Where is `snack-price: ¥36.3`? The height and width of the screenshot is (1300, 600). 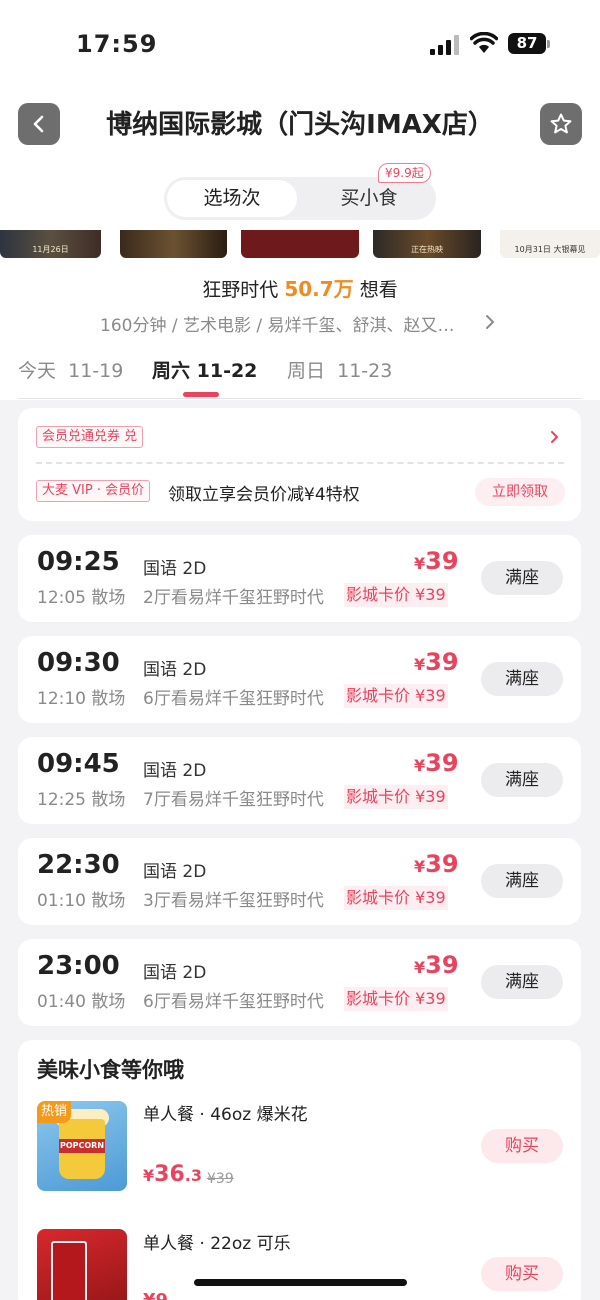
snack-price: ¥36.3 is located at coordinates (172, 1174).